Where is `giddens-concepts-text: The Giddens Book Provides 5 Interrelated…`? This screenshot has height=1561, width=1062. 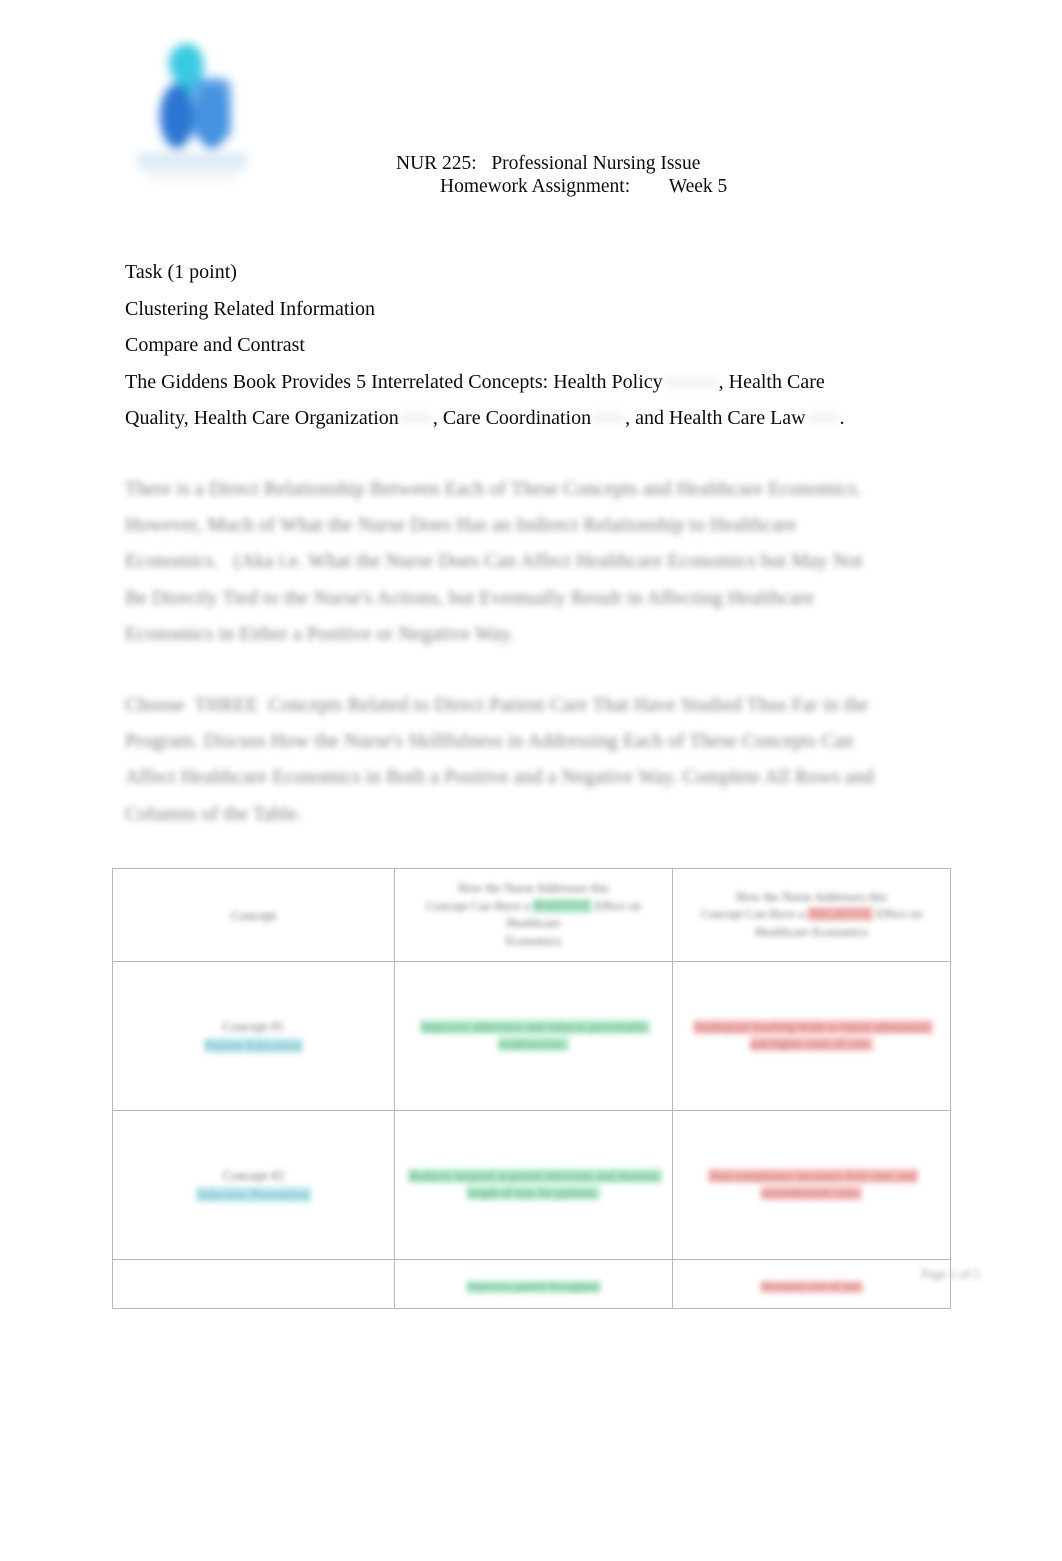 giddens-concepts-text: The Giddens Book Provides 5 Interrelated… is located at coordinates (520, 400).